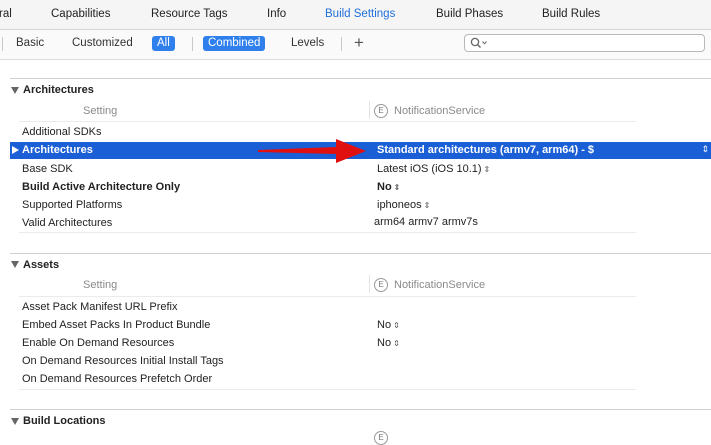 This screenshot has width=711, height=445. I want to click on magnifier-icon, so click(478, 42).